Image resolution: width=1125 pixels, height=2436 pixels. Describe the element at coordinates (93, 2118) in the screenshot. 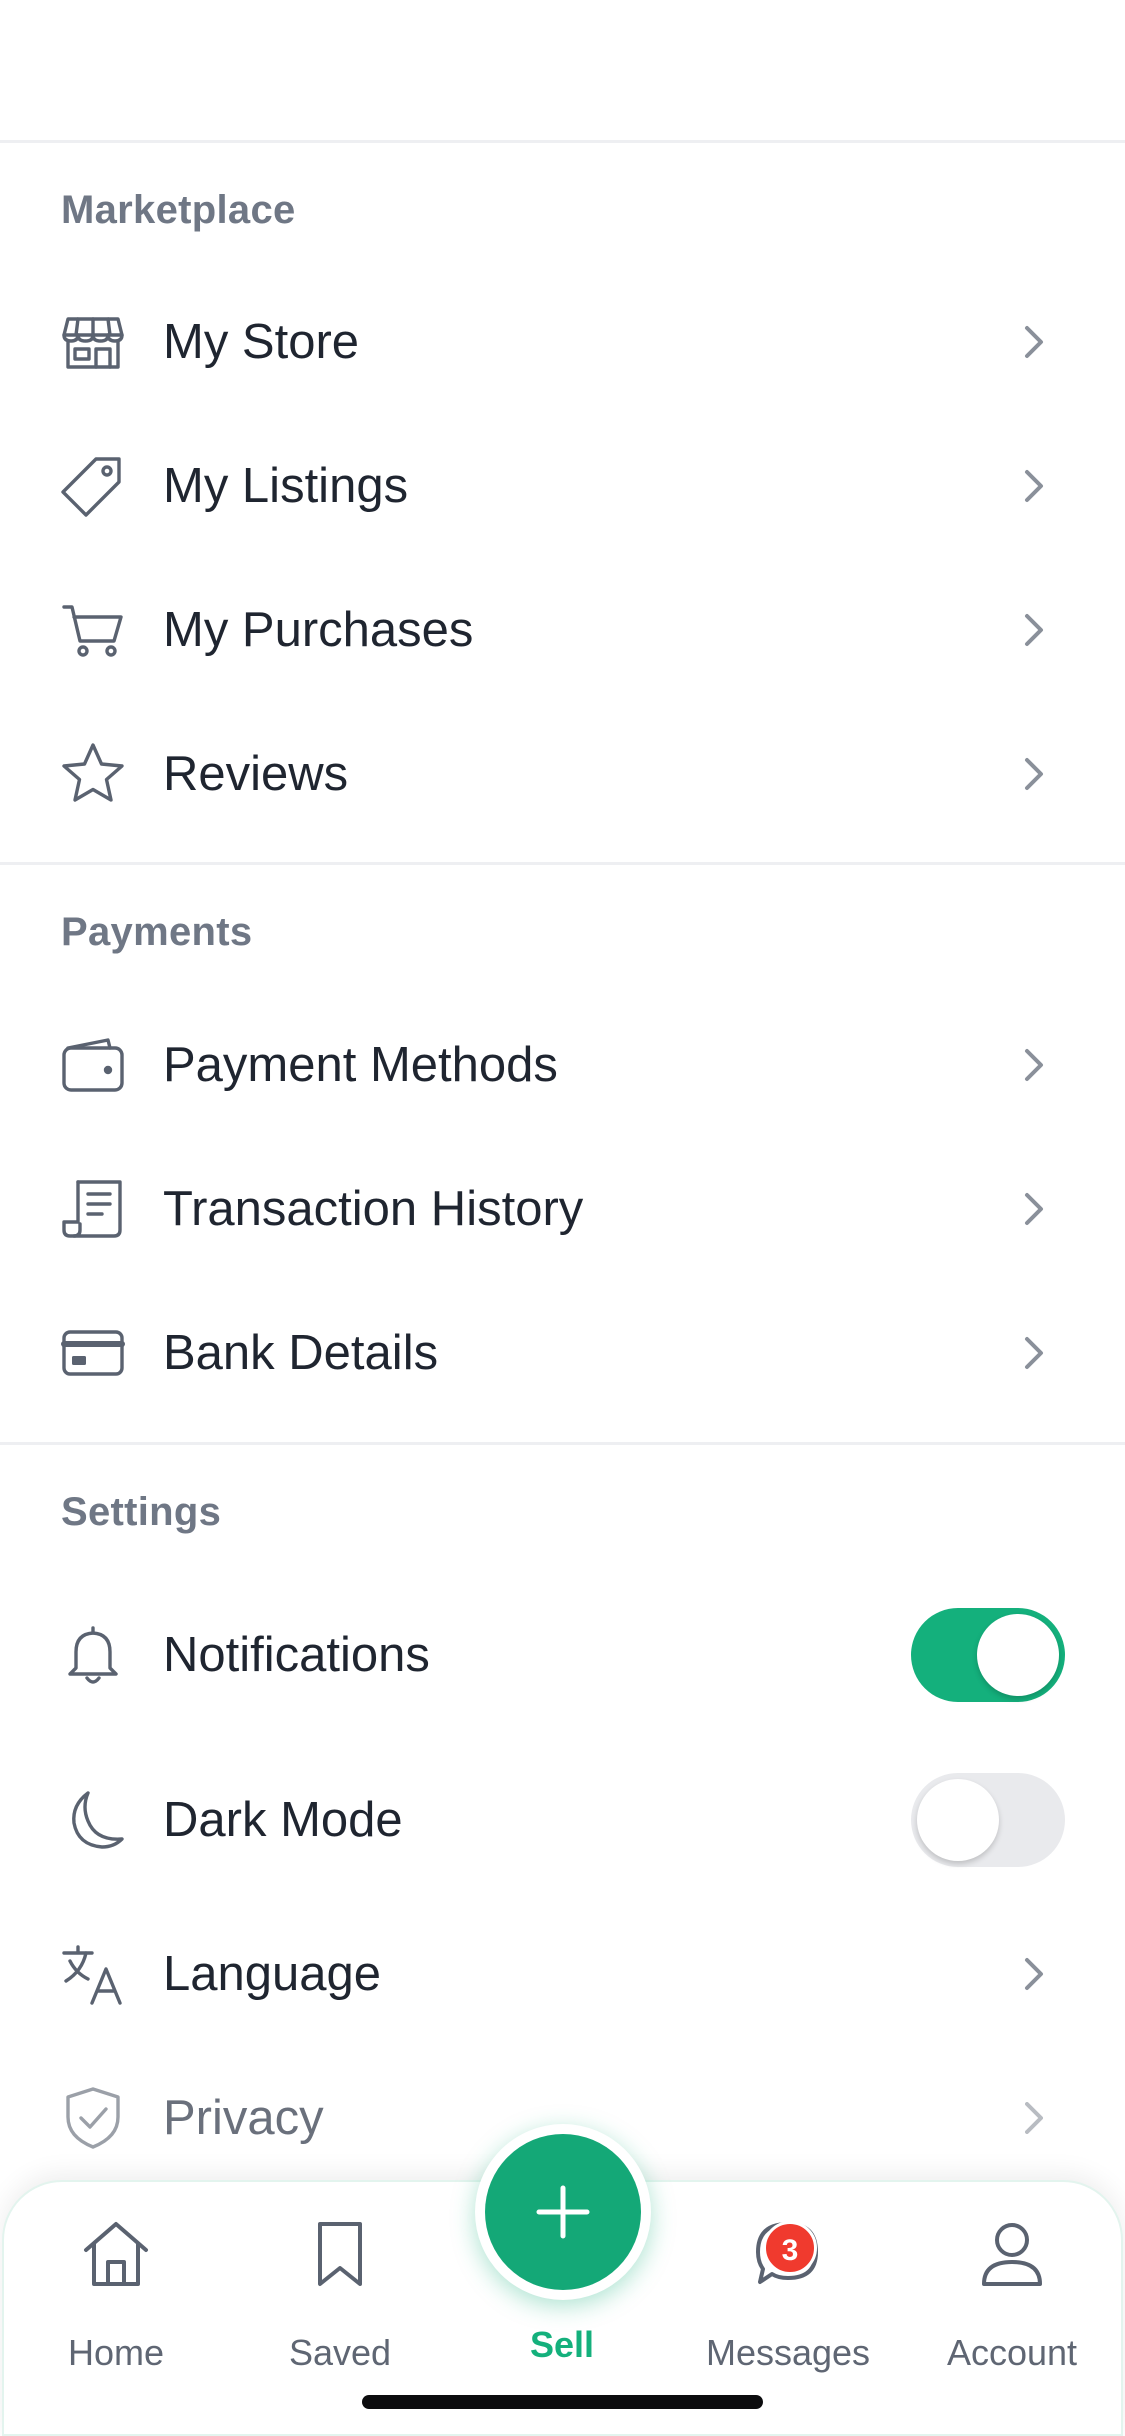

I see `shield-check-icon` at that location.